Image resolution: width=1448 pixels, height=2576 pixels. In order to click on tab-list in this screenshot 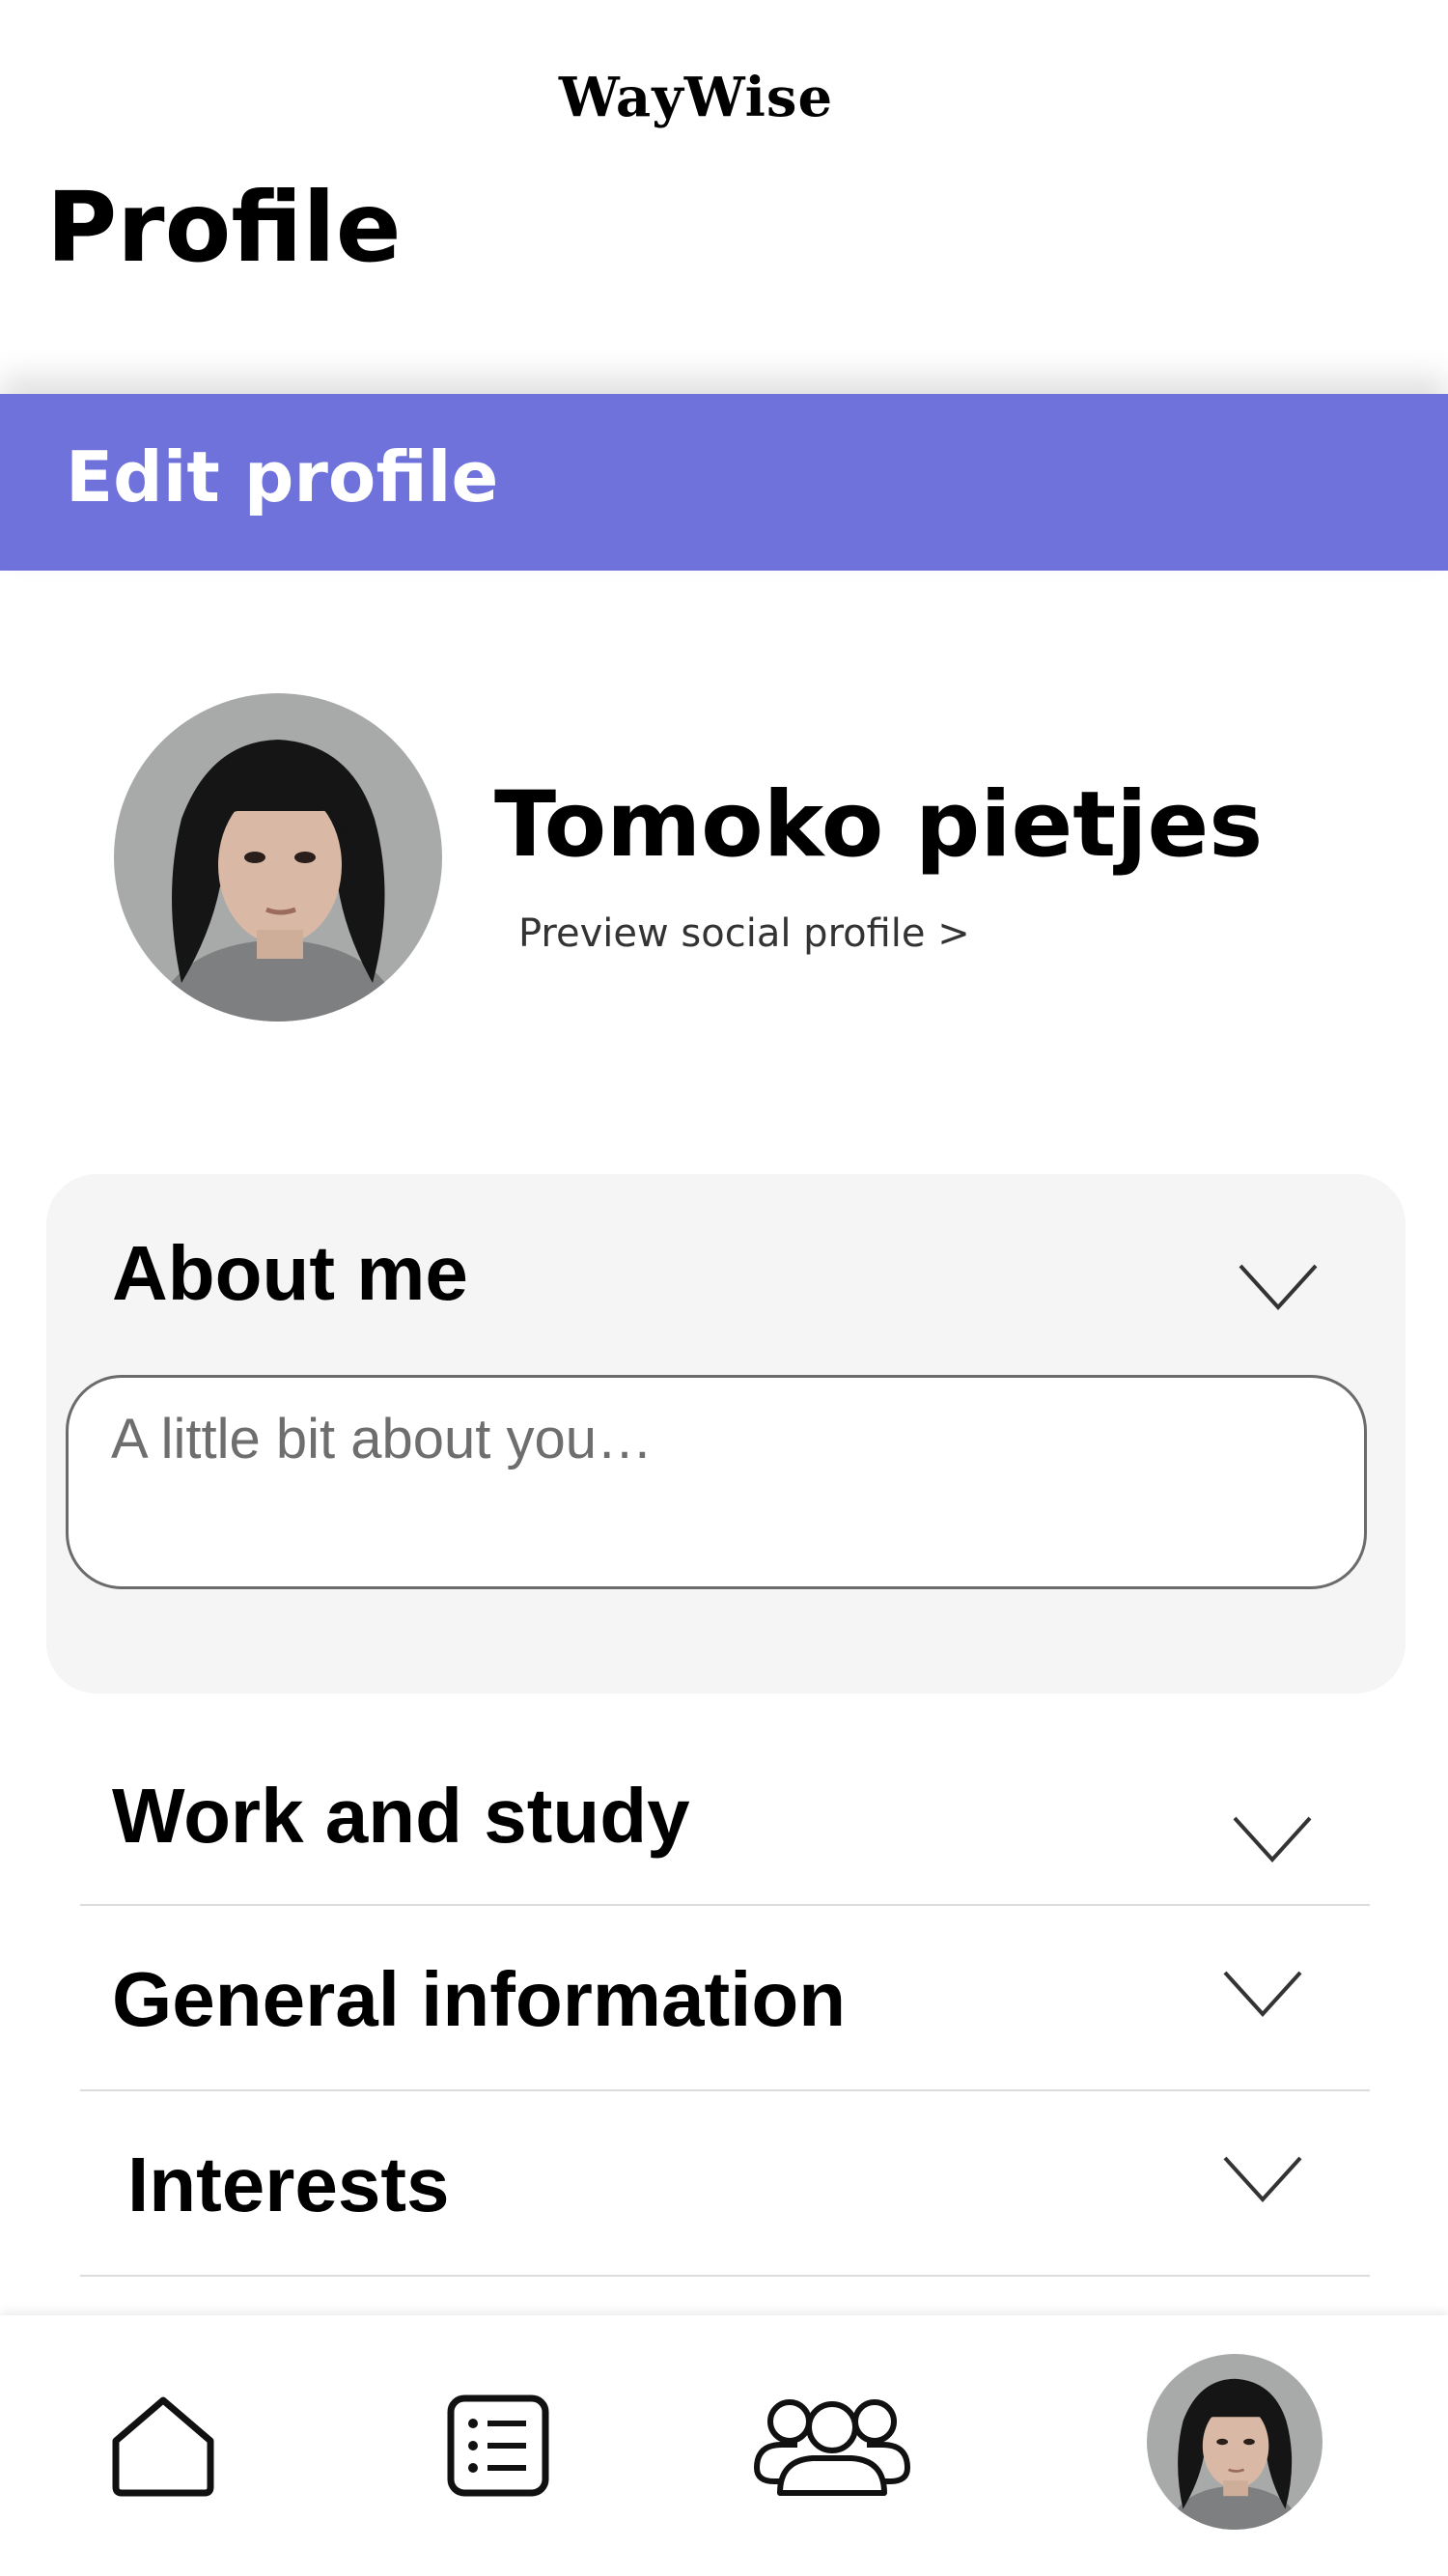, I will do `click(498, 2445)`.